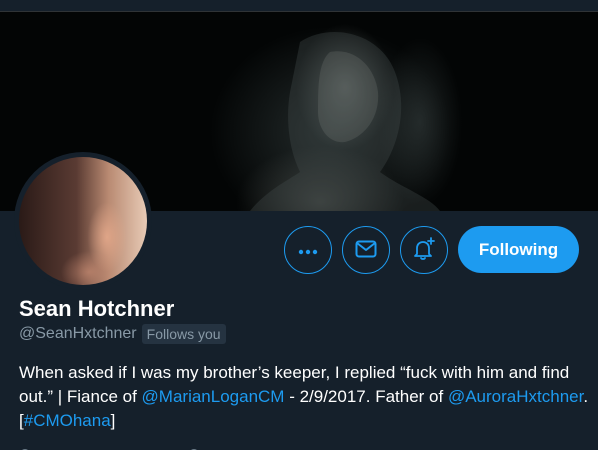 Image resolution: width=598 pixels, height=450 pixels. Describe the element at coordinates (113, 420) in the screenshot. I see `bio-text: ]` at that location.